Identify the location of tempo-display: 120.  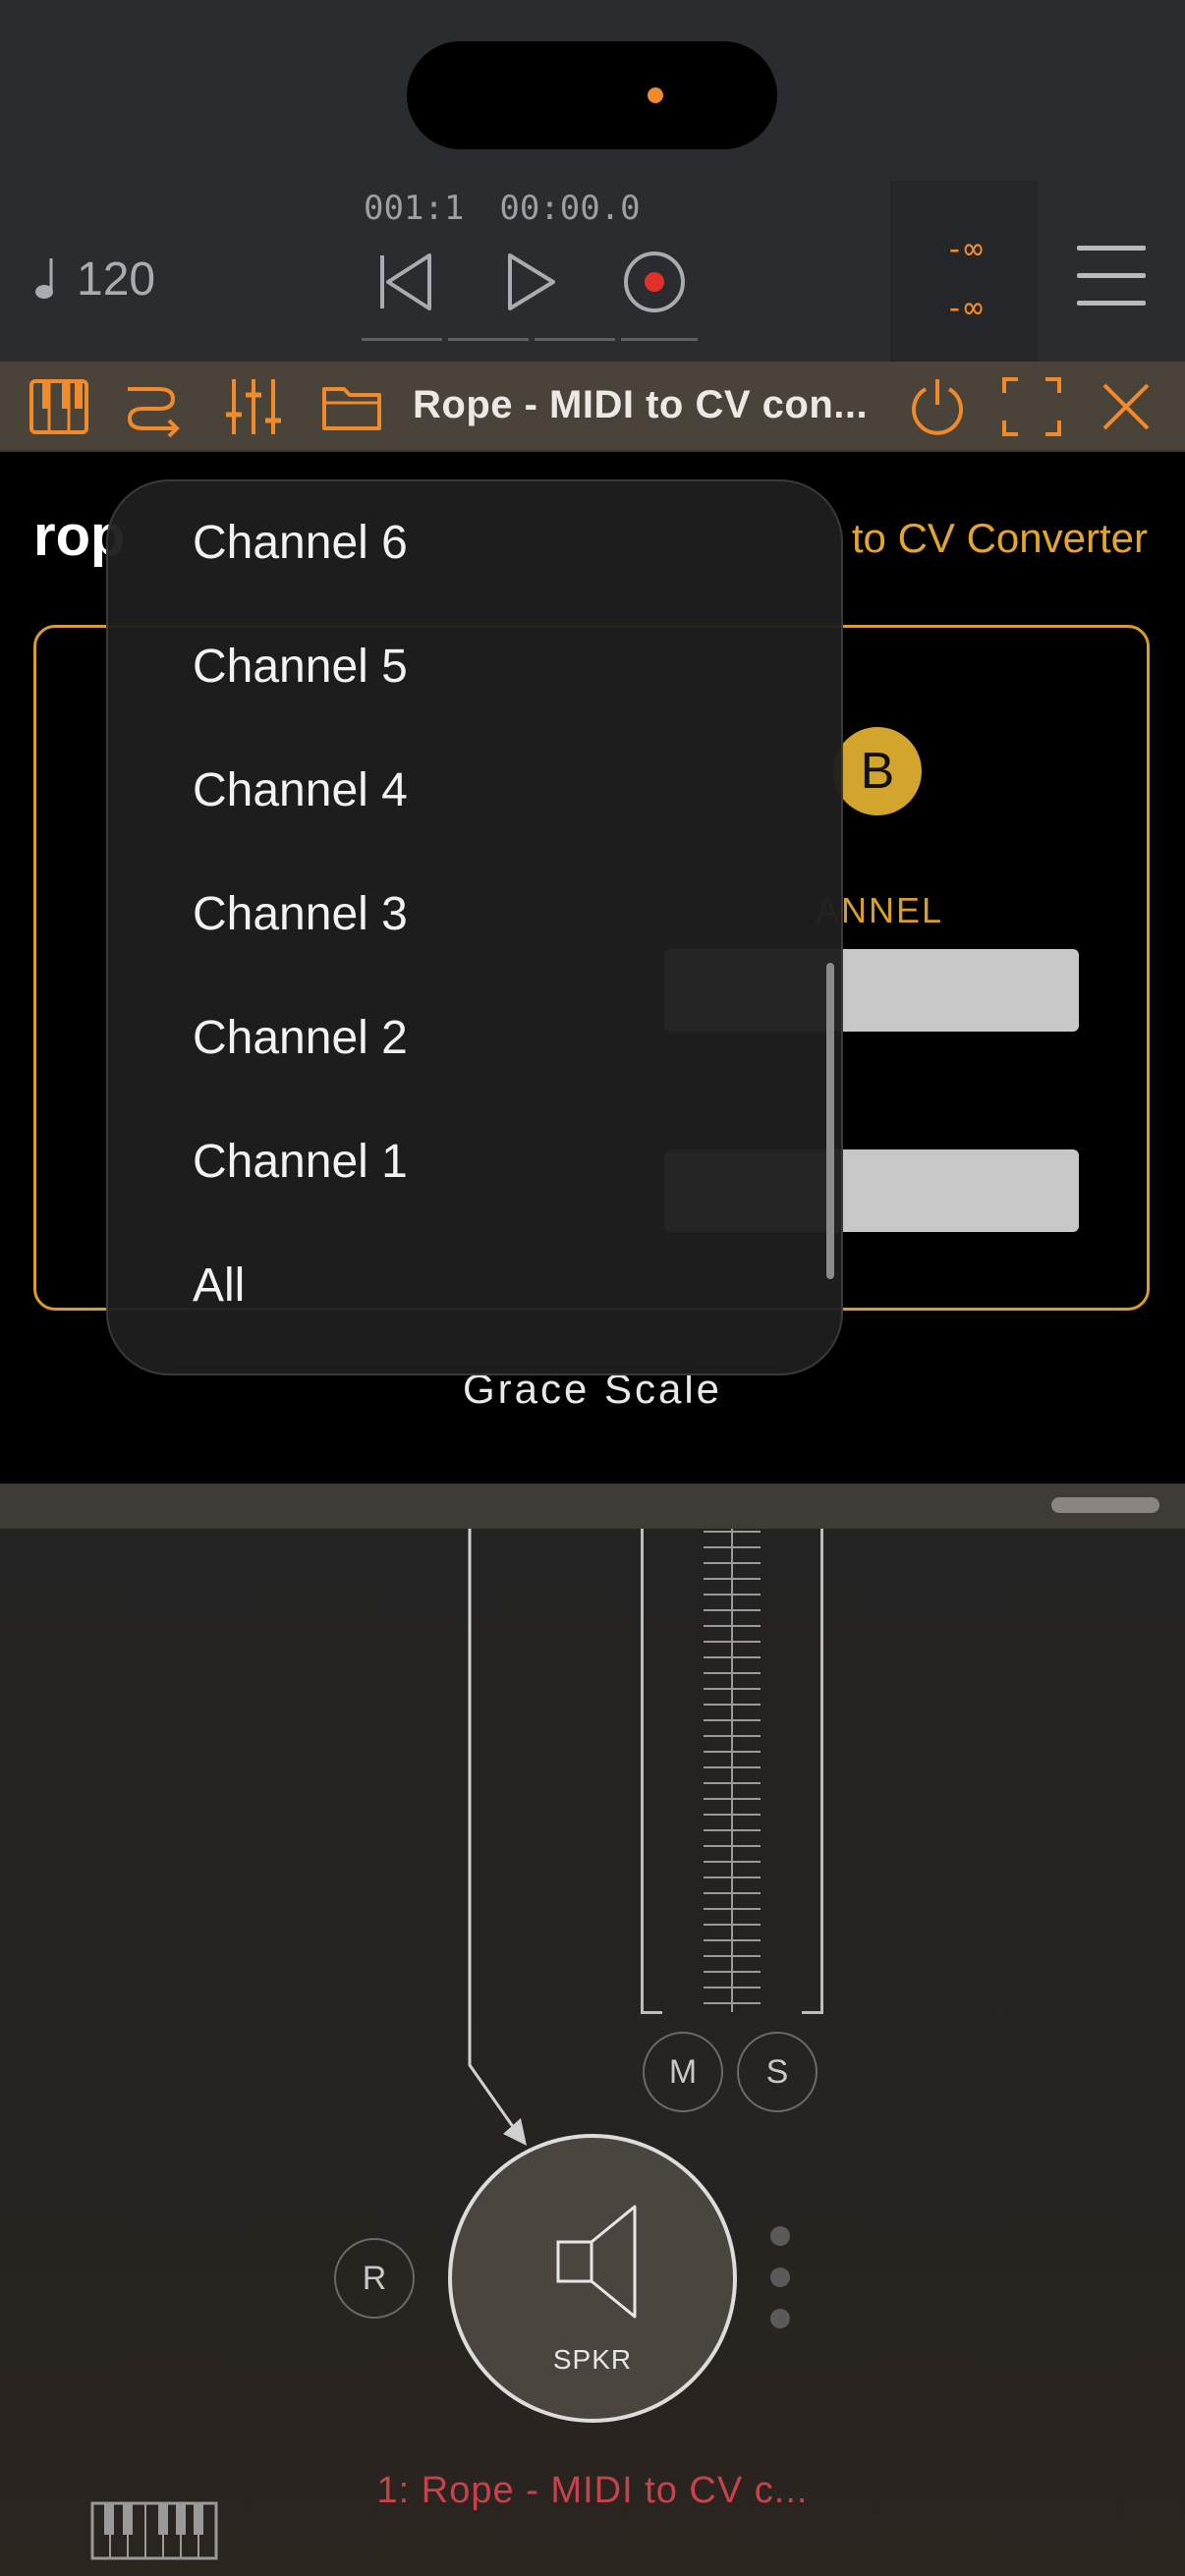
(94, 279).